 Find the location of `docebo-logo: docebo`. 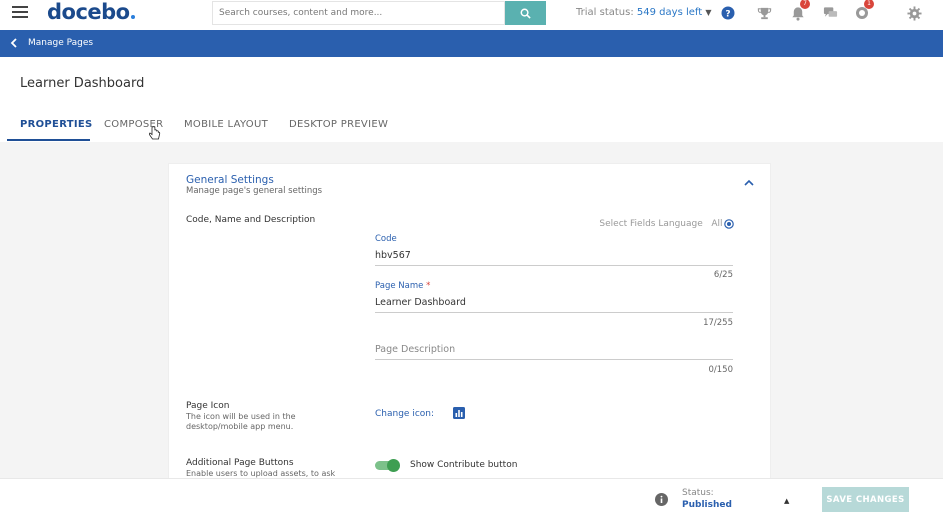

docebo-logo: docebo is located at coordinates (91, 12).